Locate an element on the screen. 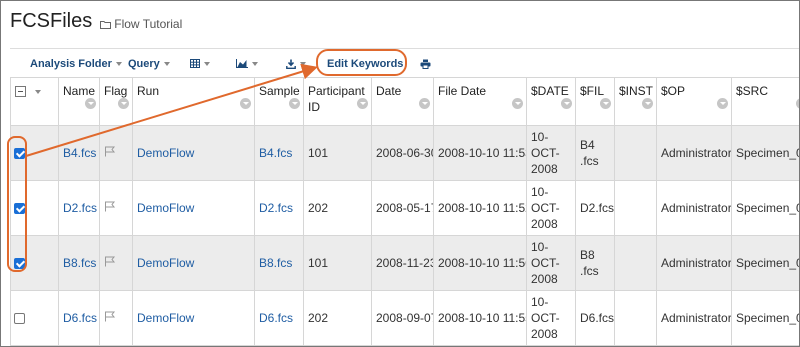  name-cell: D2.fcs is located at coordinates (79, 208).